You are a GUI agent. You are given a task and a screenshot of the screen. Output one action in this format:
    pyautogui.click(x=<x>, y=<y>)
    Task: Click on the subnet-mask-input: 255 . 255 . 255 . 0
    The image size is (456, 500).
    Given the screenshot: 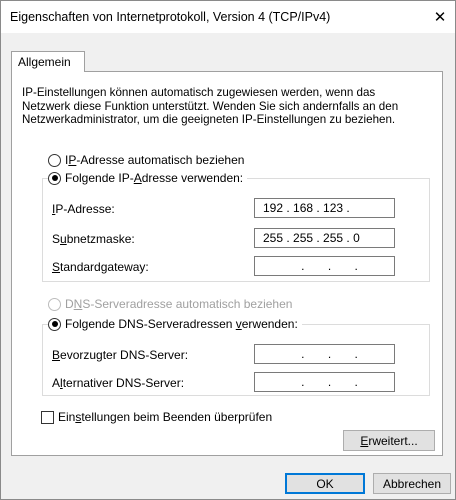 What is the action you would take?
    pyautogui.click(x=324, y=238)
    